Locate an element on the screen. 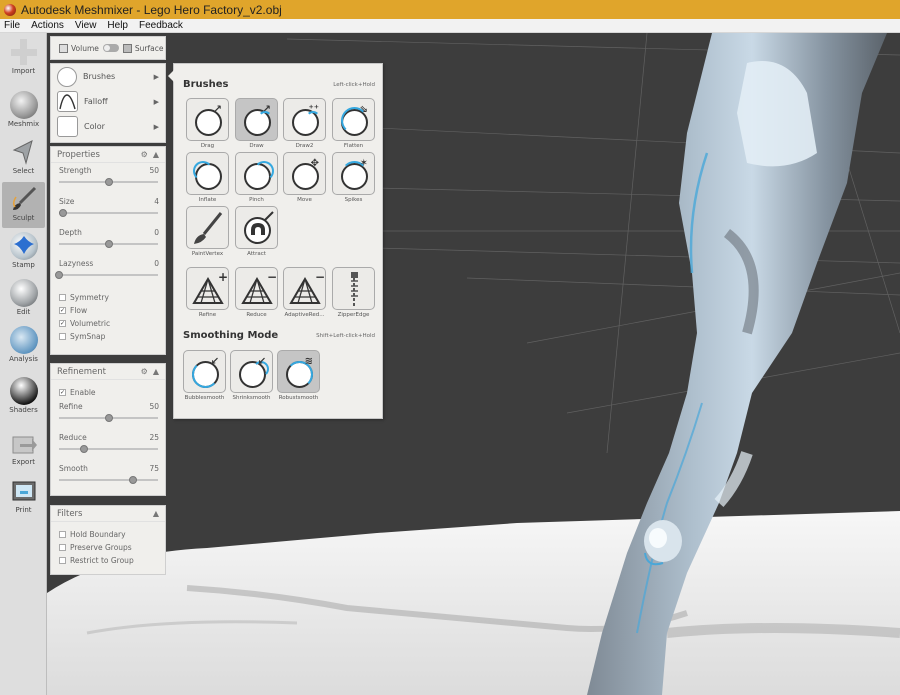 The image size is (900, 695). lazyness-slider: Lazyness 0 is located at coordinates (108, 271).